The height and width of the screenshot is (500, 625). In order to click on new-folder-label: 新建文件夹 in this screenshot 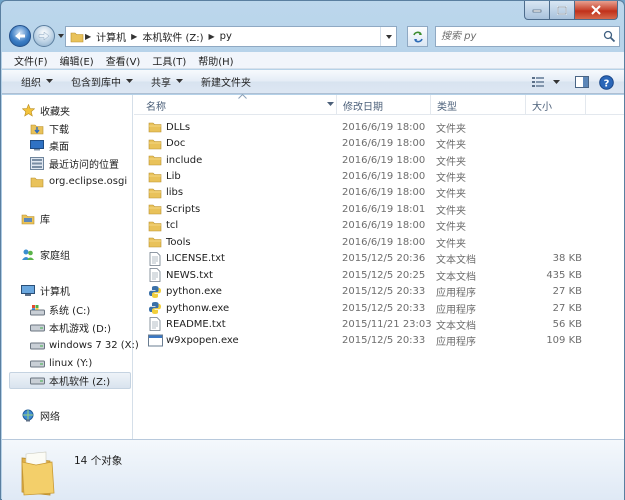, I will do `click(226, 83)`.